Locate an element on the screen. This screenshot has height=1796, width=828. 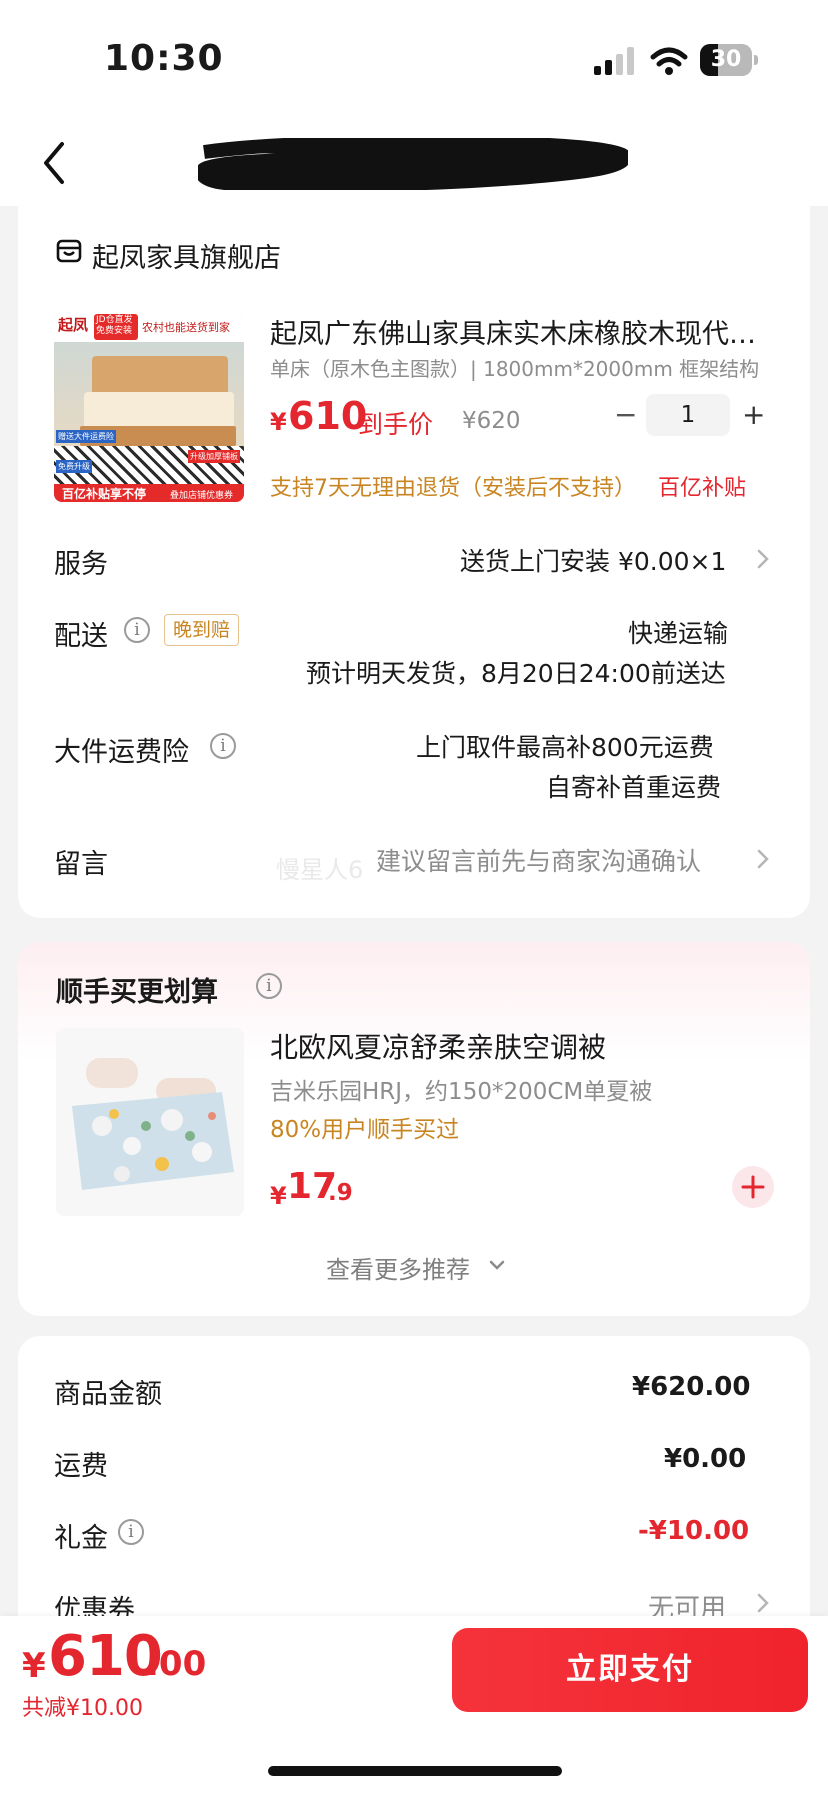
battery-level: 30 is located at coordinates (726, 59).